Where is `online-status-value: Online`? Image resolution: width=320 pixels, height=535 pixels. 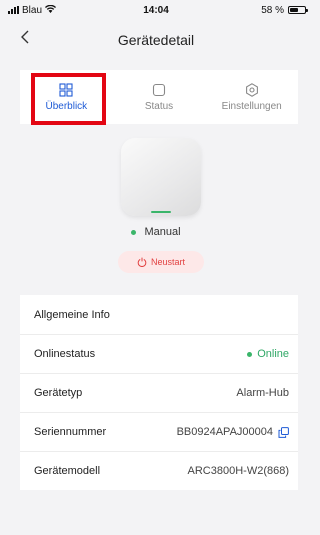
online-status-value: Online is located at coordinates (268, 354).